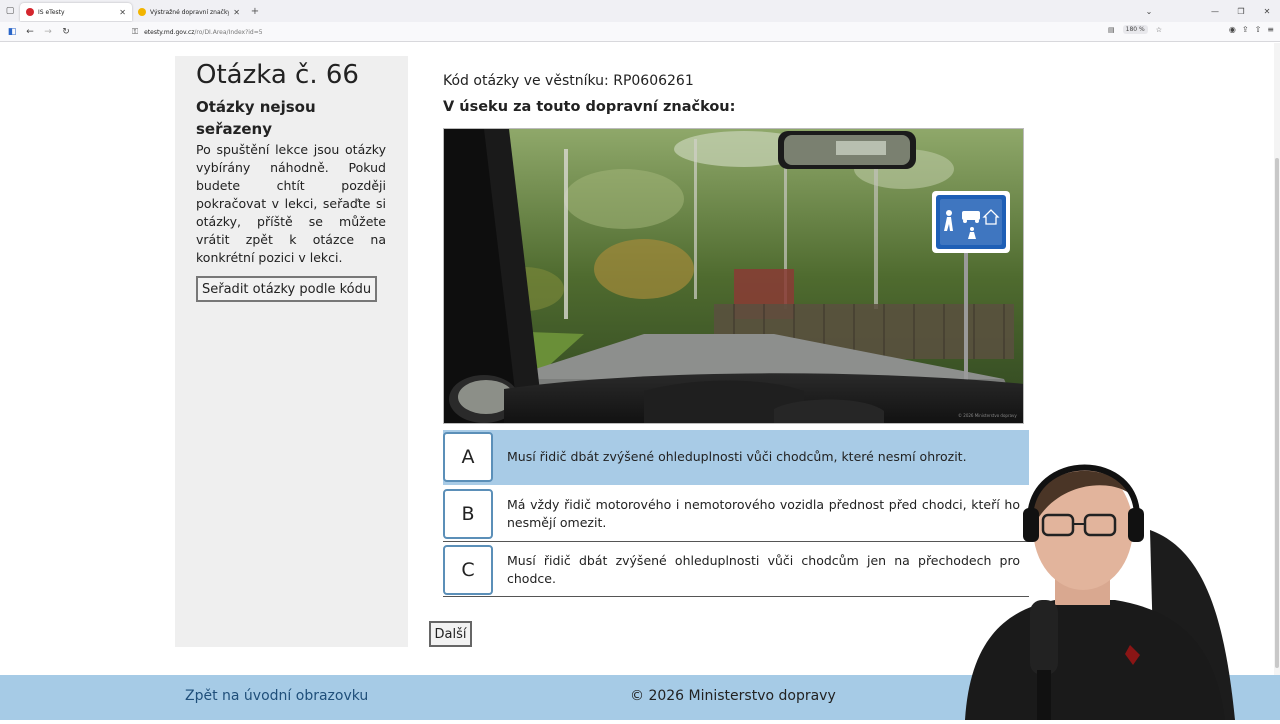 This screenshot has height=724, width=1280. What do you see at coordinates (1241, 11) in the screenshot?
I see `restore-icon: ❐` at bounding box center [1241, 11].